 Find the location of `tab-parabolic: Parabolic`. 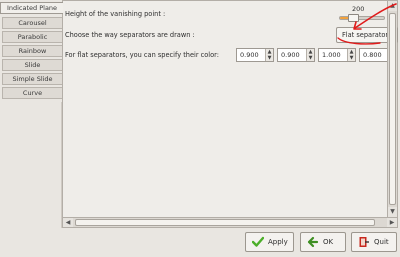

tab-parabolic: Parabolic is located at coordinates (32, 37).